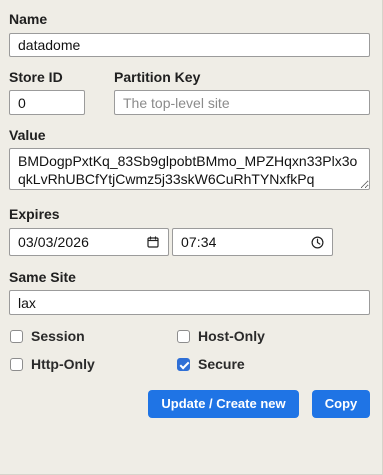 The width and height of the screenshot is (383, 475). What do you see at coordinates (252, 242) in the screenshot?
I see `expires-time-input: 07:34` at bounding box center [252, 242].